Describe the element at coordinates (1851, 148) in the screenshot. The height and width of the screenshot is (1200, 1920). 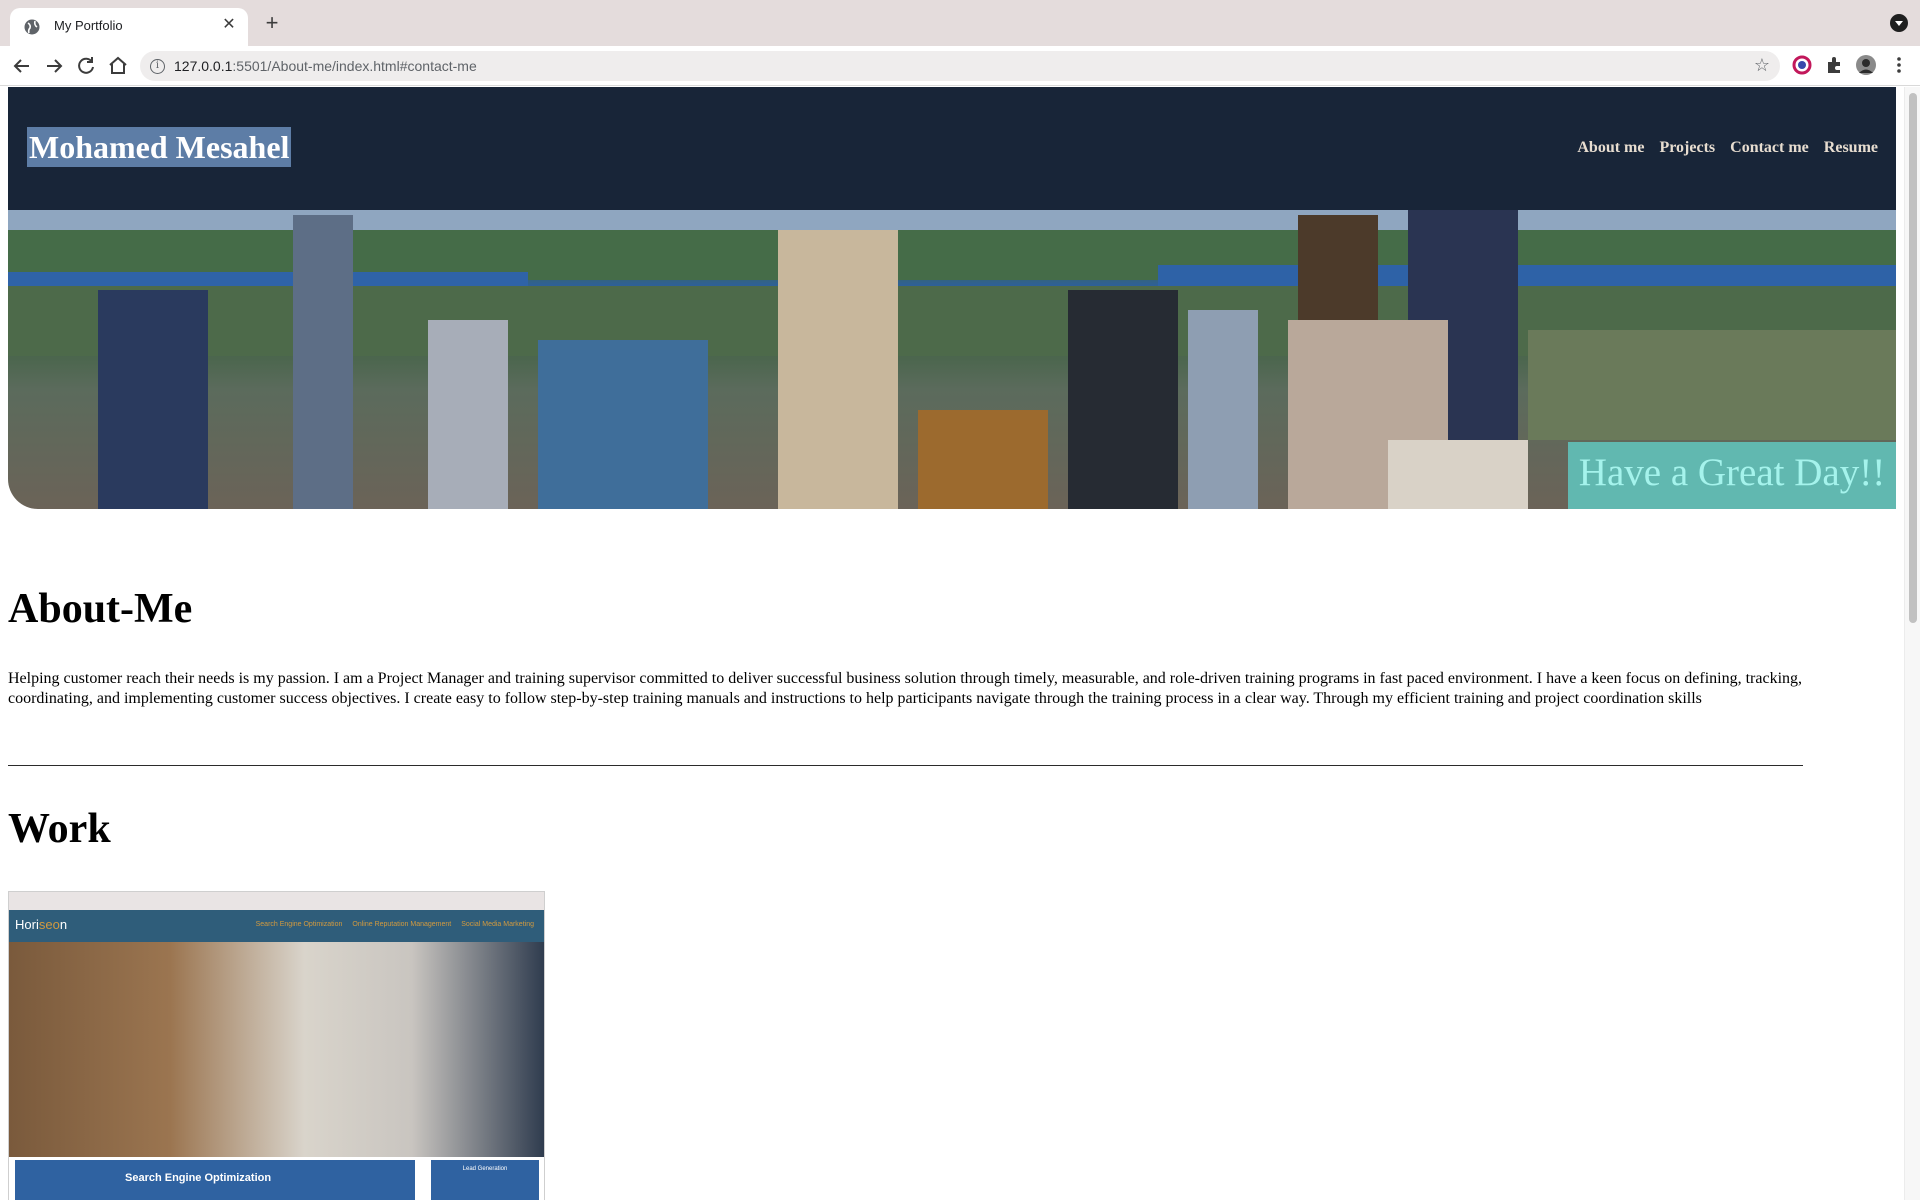
I see `nav-link-resume: Resume` at that location.